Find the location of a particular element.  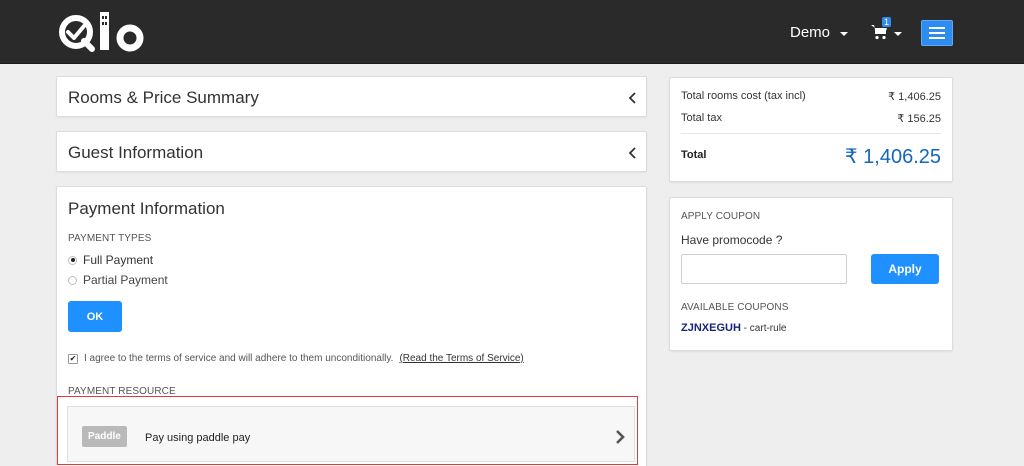

summary-row-tax: Total tax ₹ 156.25 is located at coordinates (811, 118).